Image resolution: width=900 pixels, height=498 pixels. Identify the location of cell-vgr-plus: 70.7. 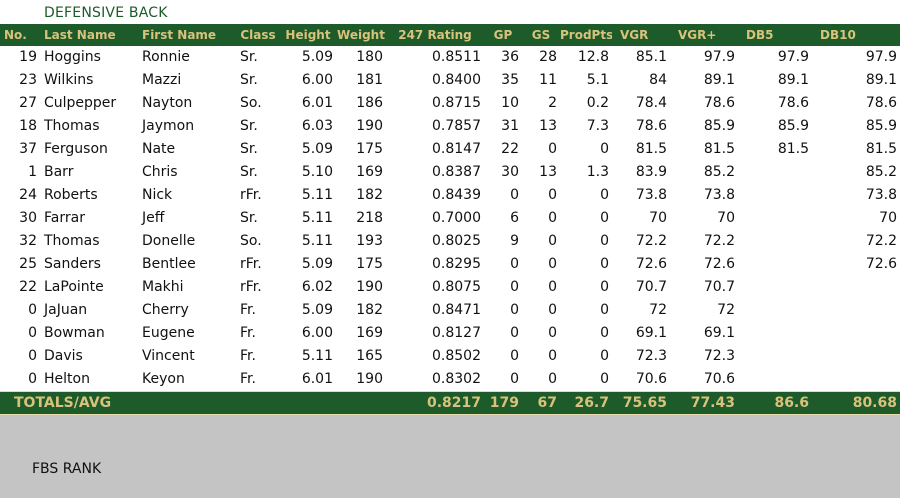
(719, 287).